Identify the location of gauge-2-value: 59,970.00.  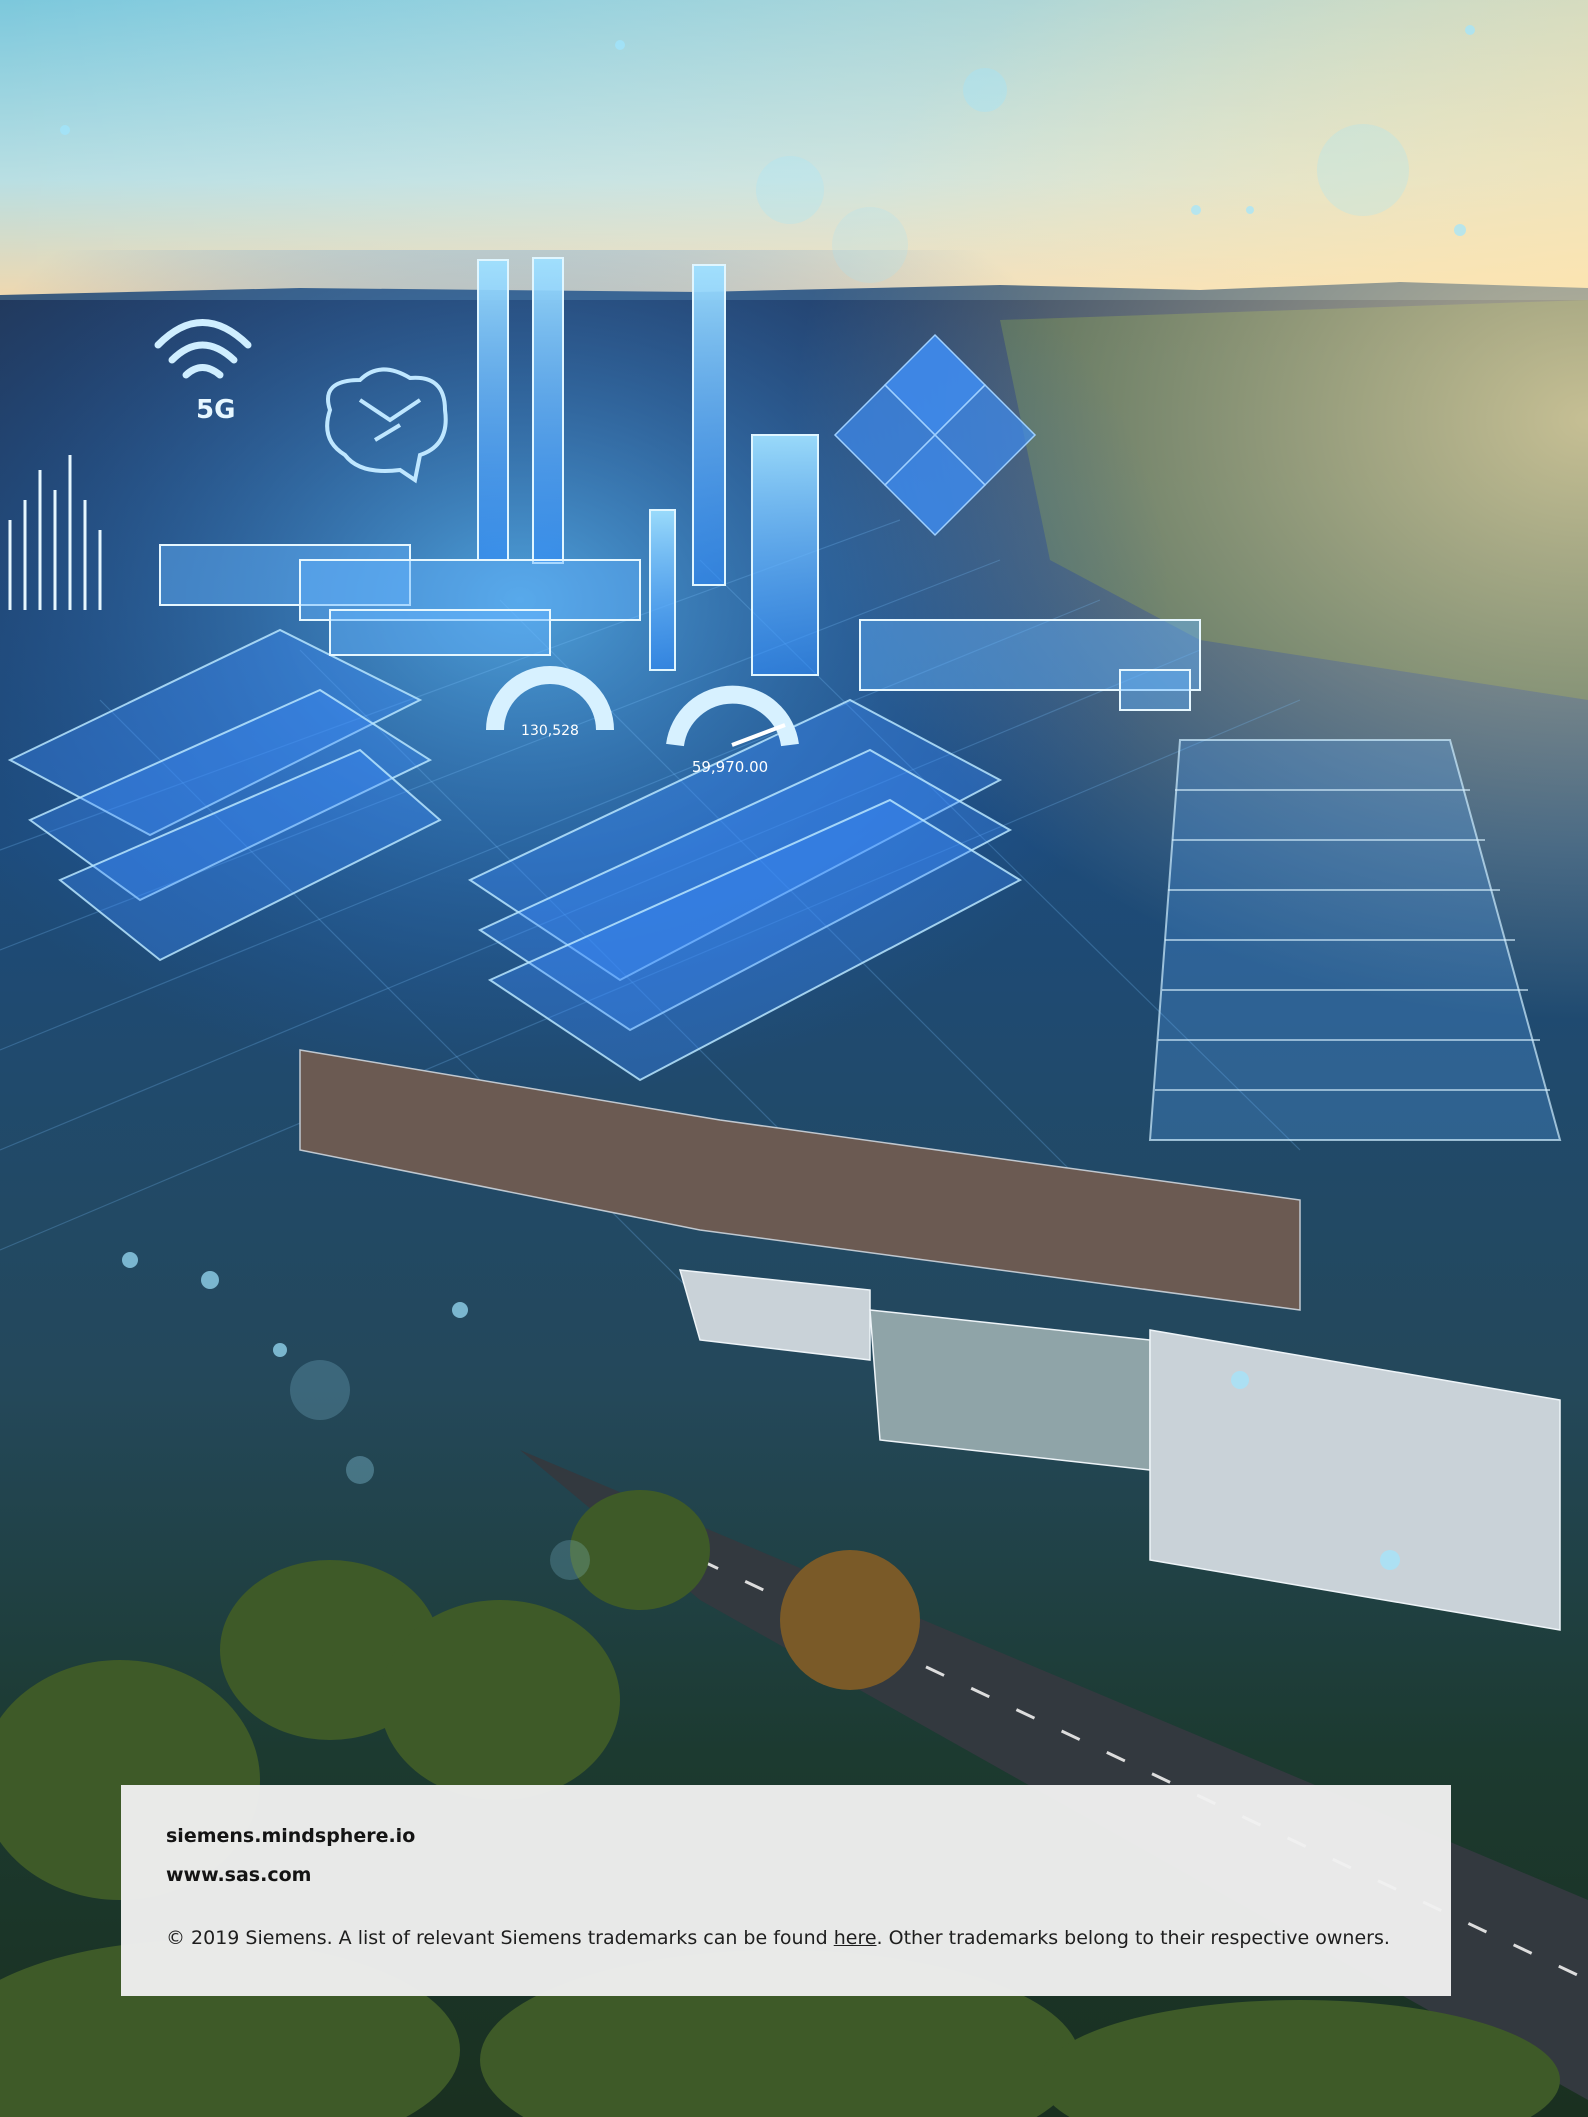
(730, 767).